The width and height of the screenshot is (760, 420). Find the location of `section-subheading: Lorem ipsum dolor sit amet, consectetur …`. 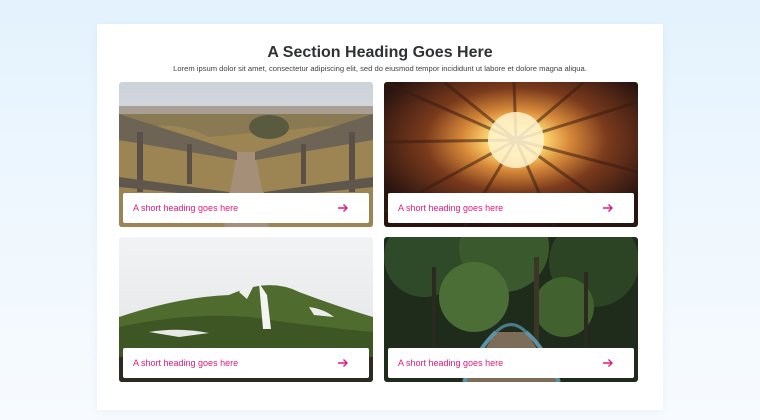

section-subheading: Lorem ipsum dolor sit amet, consectetur … is located at coordinates (380, 68).